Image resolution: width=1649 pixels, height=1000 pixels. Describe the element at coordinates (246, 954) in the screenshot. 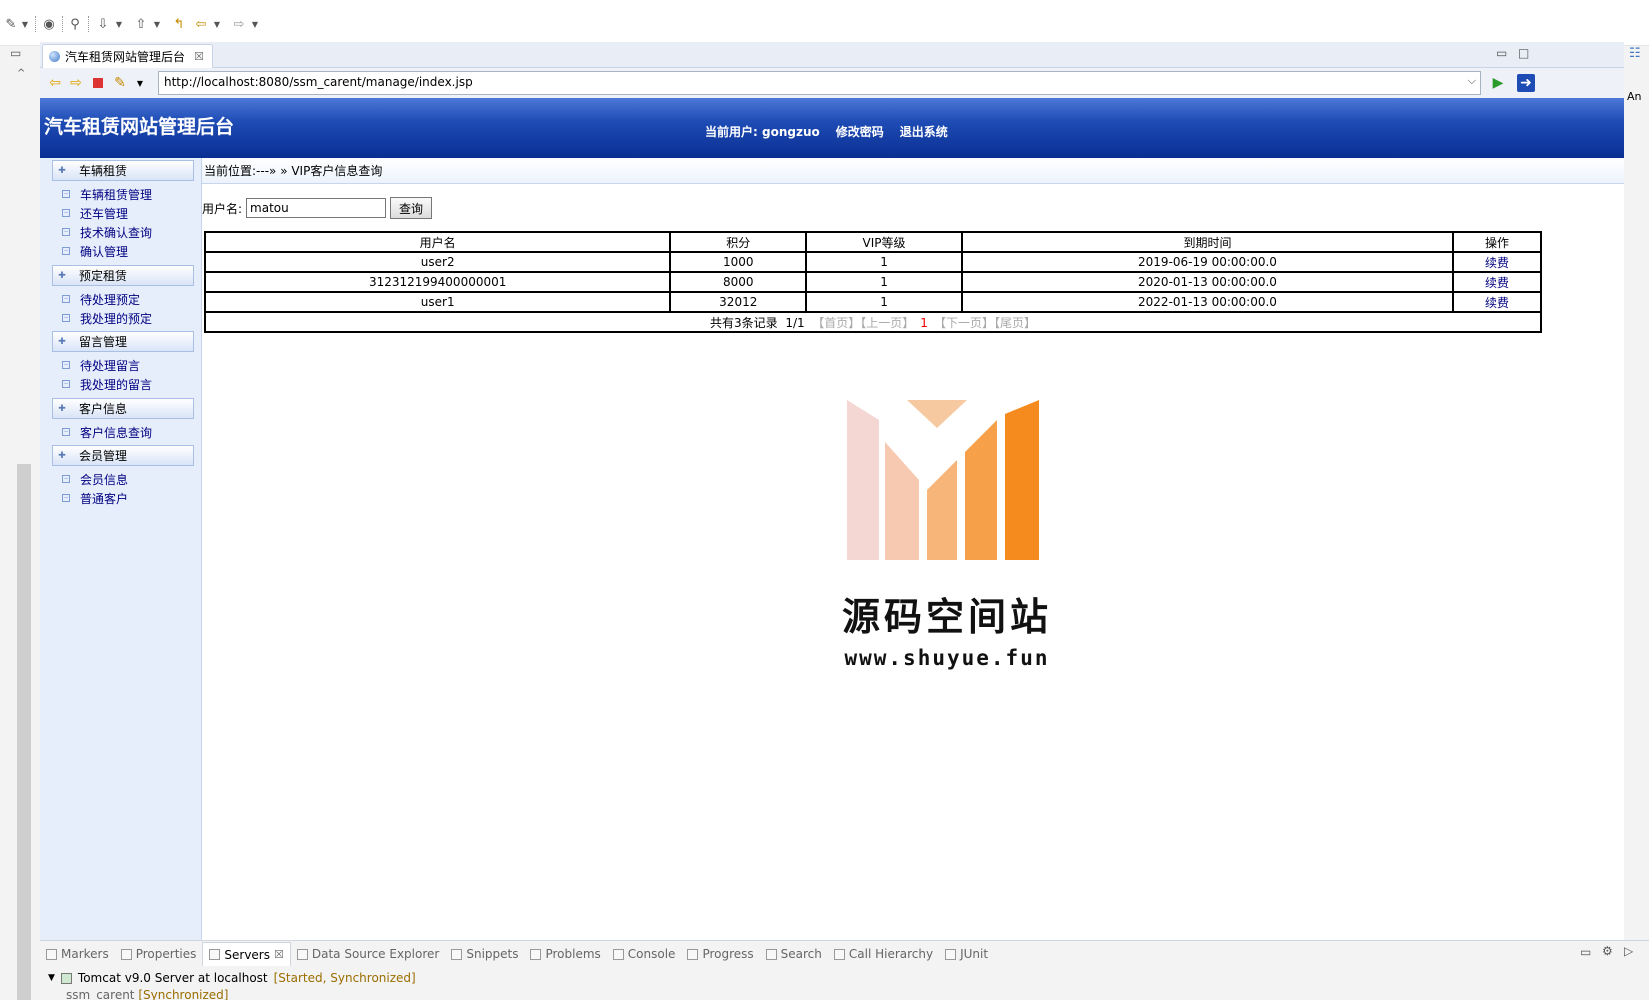

I see `tab-servers: Servers ☒` at that location.